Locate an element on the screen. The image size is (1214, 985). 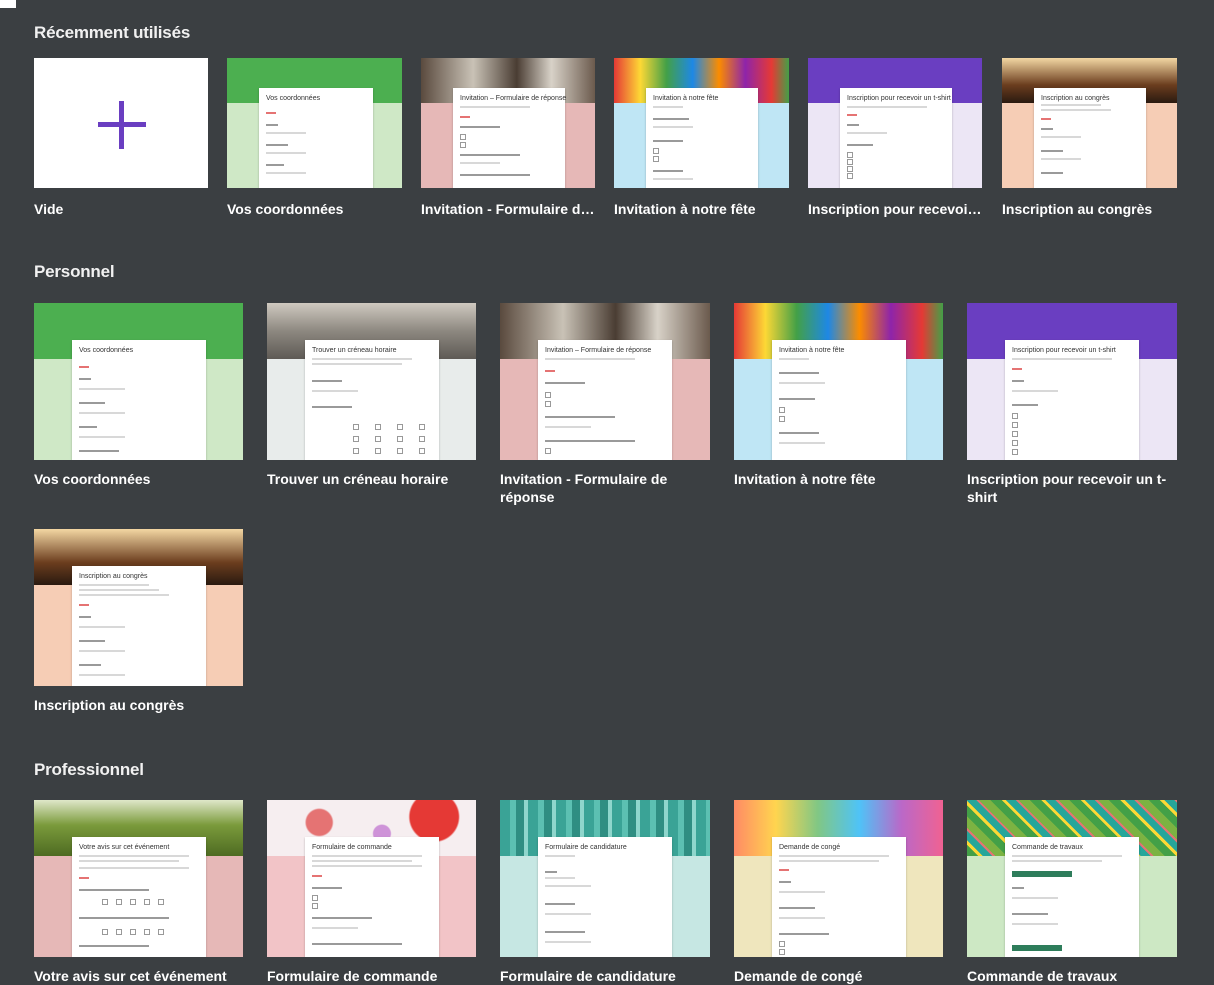
template-thumbnail: Commande de travaux is located at coordinates (1072, 878).